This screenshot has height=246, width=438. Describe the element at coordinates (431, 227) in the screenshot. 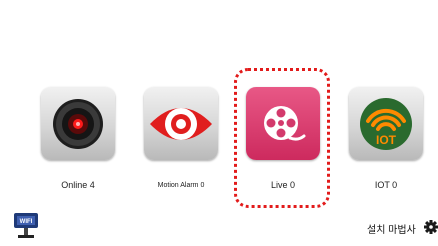

I see `gear-icon` at that location.